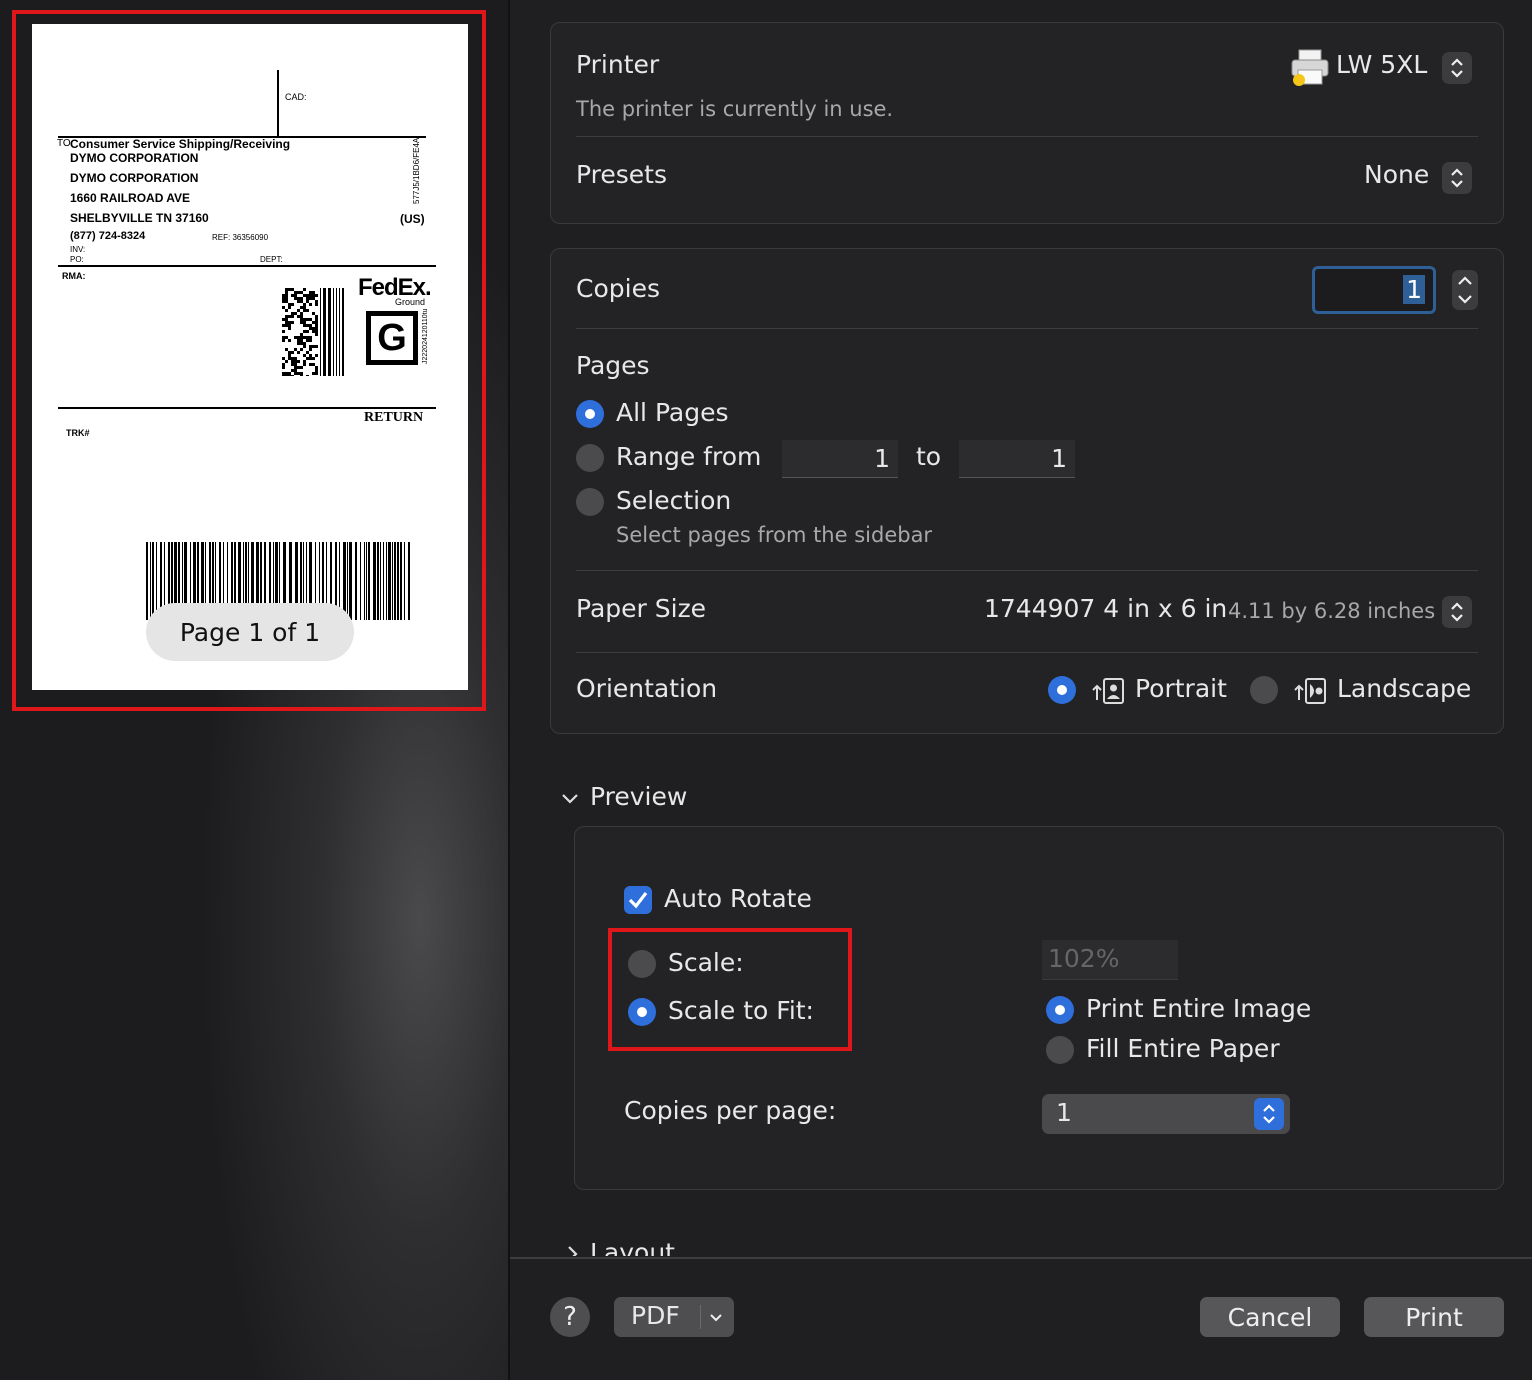 This screenshot has width=1532, height=1380. I want to click on tracking-code-vertical: J222024120110tu, so click(425, 336).